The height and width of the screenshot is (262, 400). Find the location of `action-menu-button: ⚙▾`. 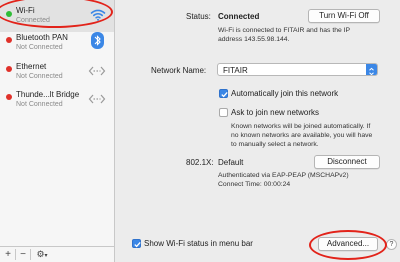

action-menu-button: ⚙▾ is located at coordinates (42, 254).